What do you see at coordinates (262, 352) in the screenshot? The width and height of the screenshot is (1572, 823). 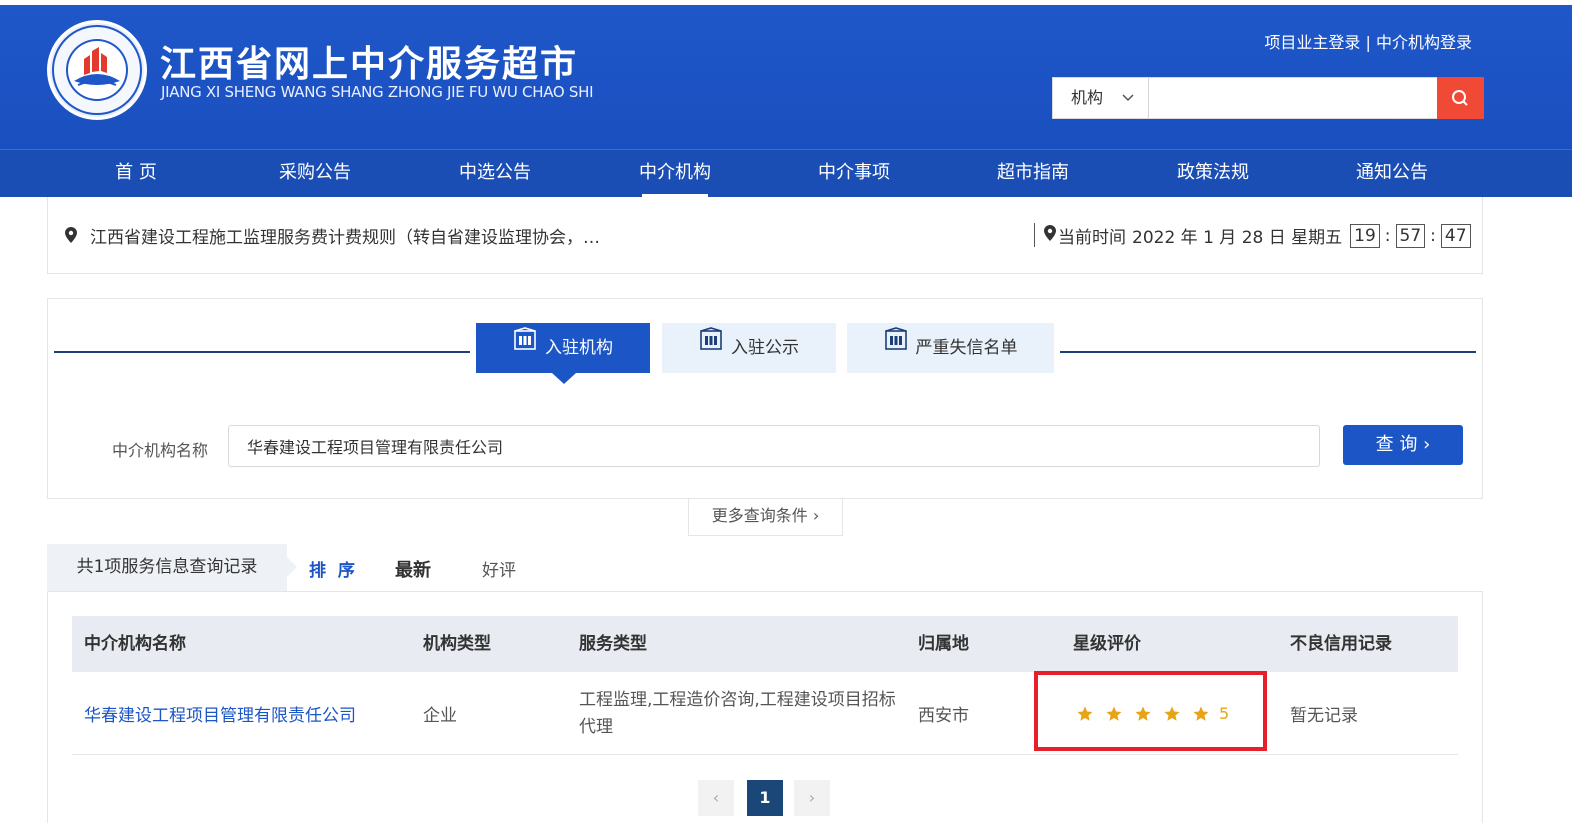 I see `tab-rule-left` at bounding box center [262, 352].